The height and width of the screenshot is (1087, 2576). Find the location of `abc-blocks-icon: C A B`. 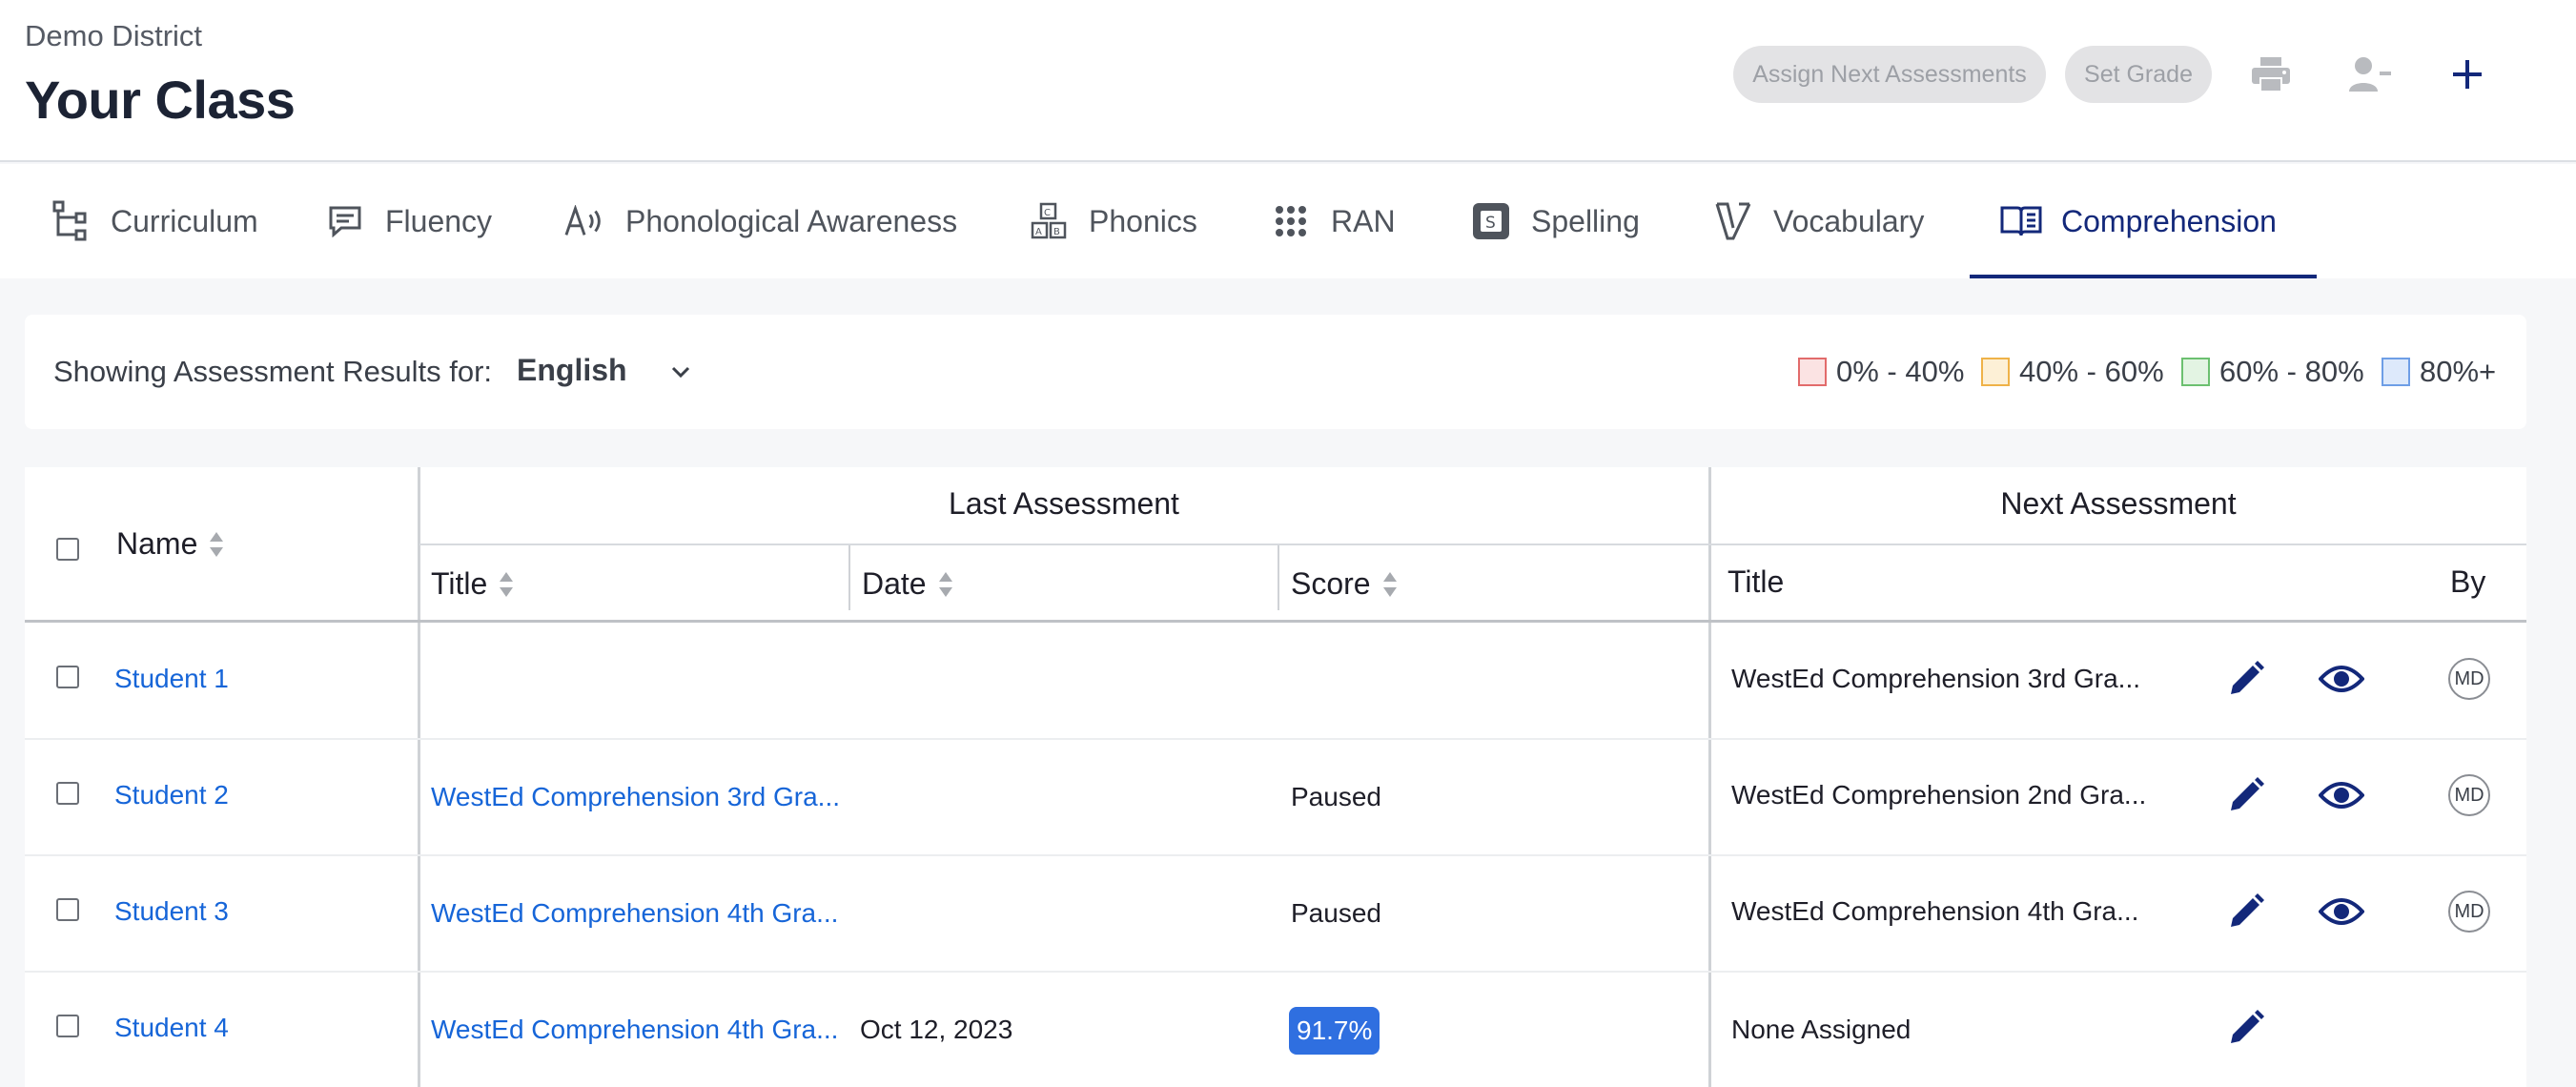

abc-blocks-icon: C A B is located at coordinates (1049, 221).